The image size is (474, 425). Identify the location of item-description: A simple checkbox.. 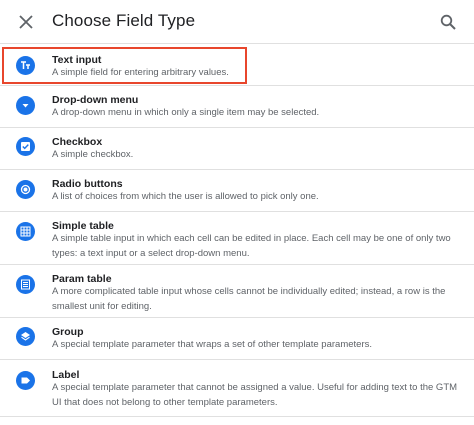
(93, 154).